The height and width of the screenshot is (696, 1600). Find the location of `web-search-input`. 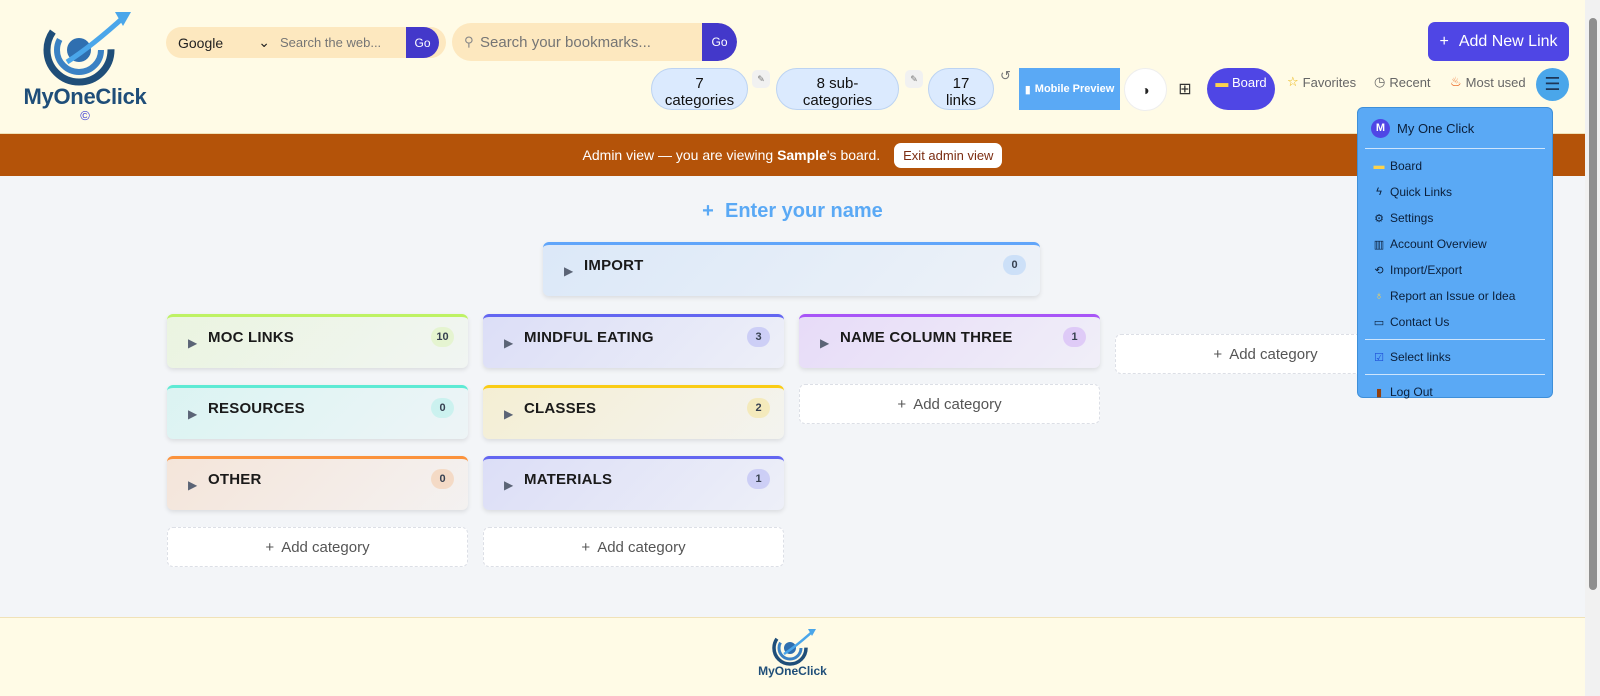

web-search-input is located at coordinates (342, 42).